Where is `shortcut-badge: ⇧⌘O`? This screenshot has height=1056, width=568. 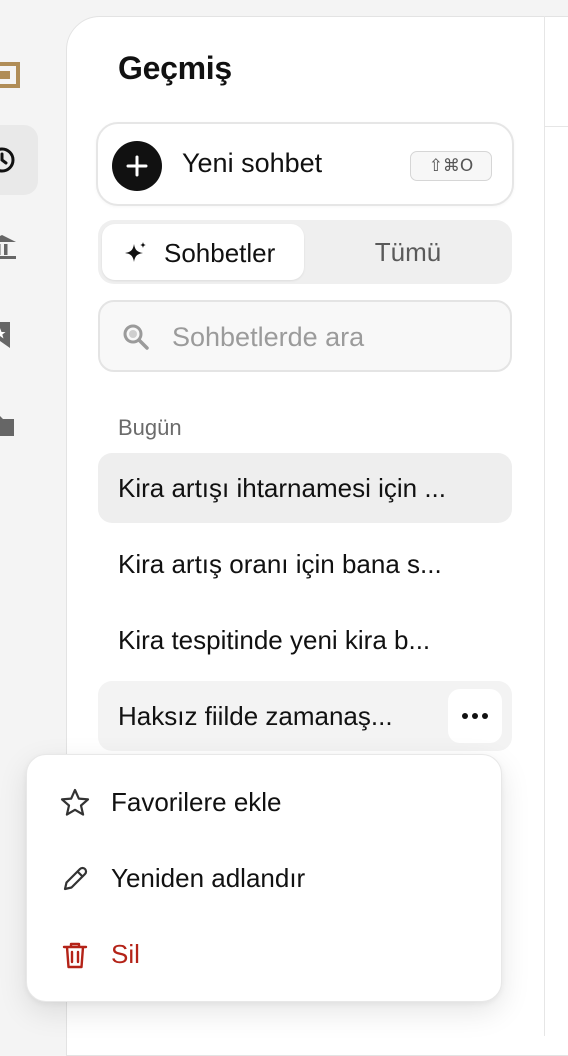 shortcut-badge: ⇧⌘O is located at coordinates (451, 166).